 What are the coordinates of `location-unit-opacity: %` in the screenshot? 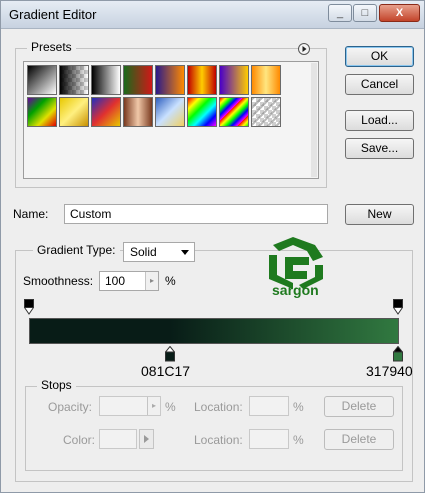 It's located at (298, 407).